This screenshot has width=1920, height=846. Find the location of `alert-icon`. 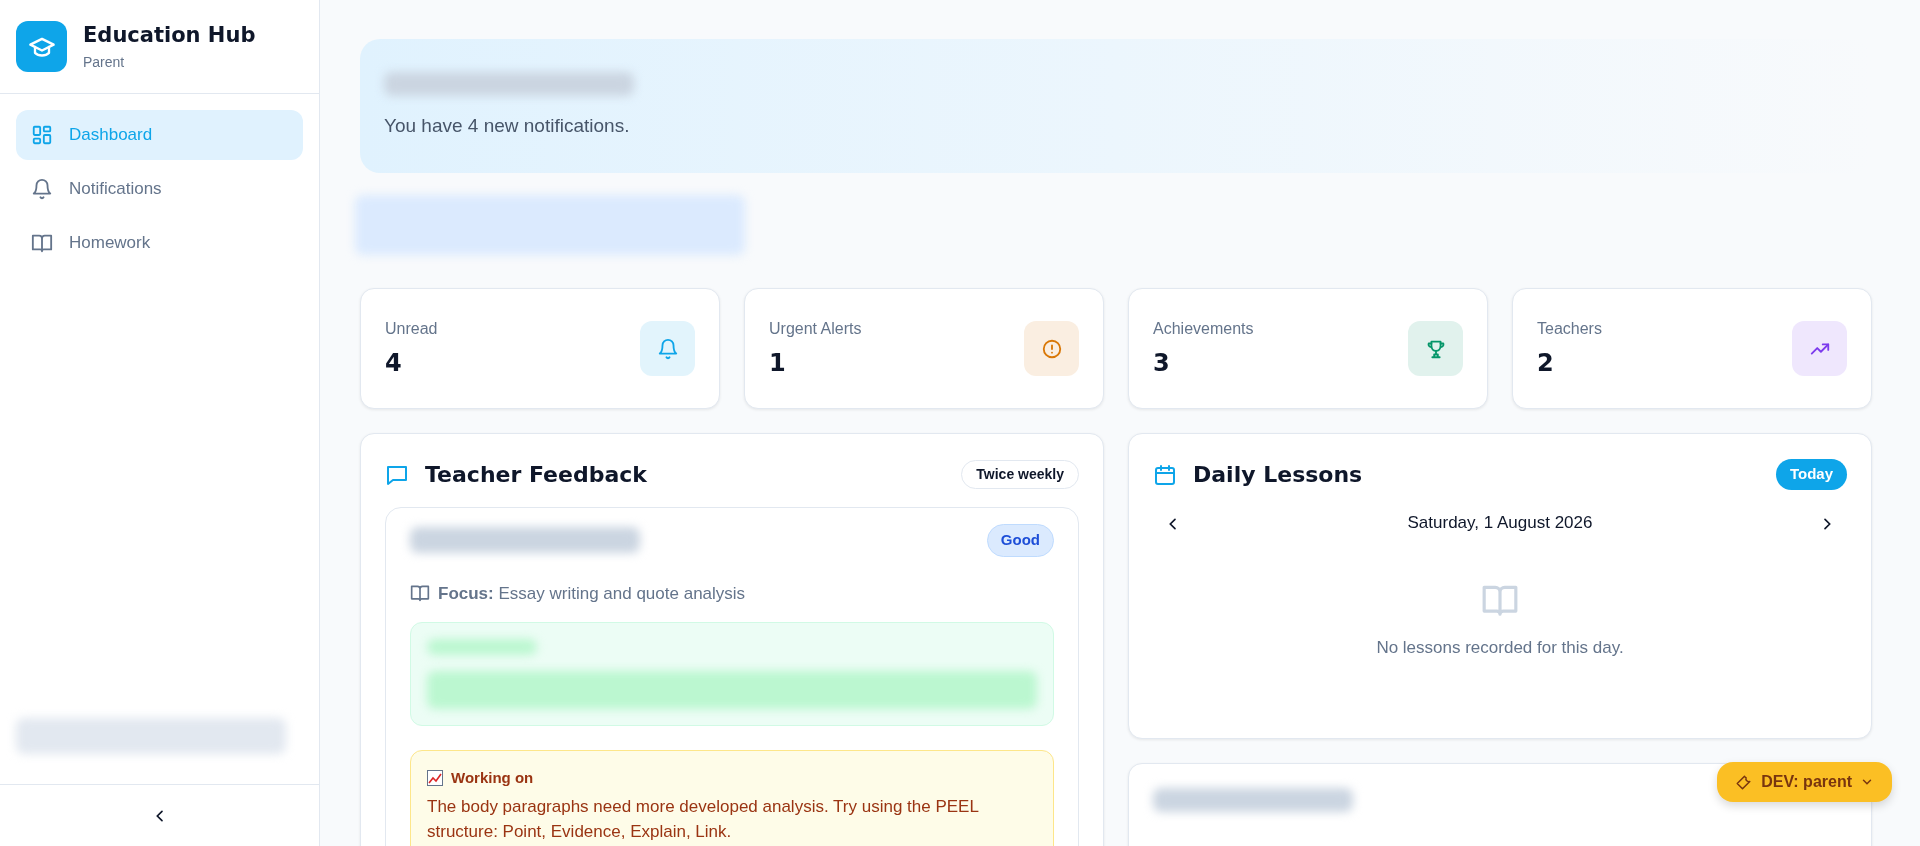

alert-icon is located at coordinates (1051, 348).